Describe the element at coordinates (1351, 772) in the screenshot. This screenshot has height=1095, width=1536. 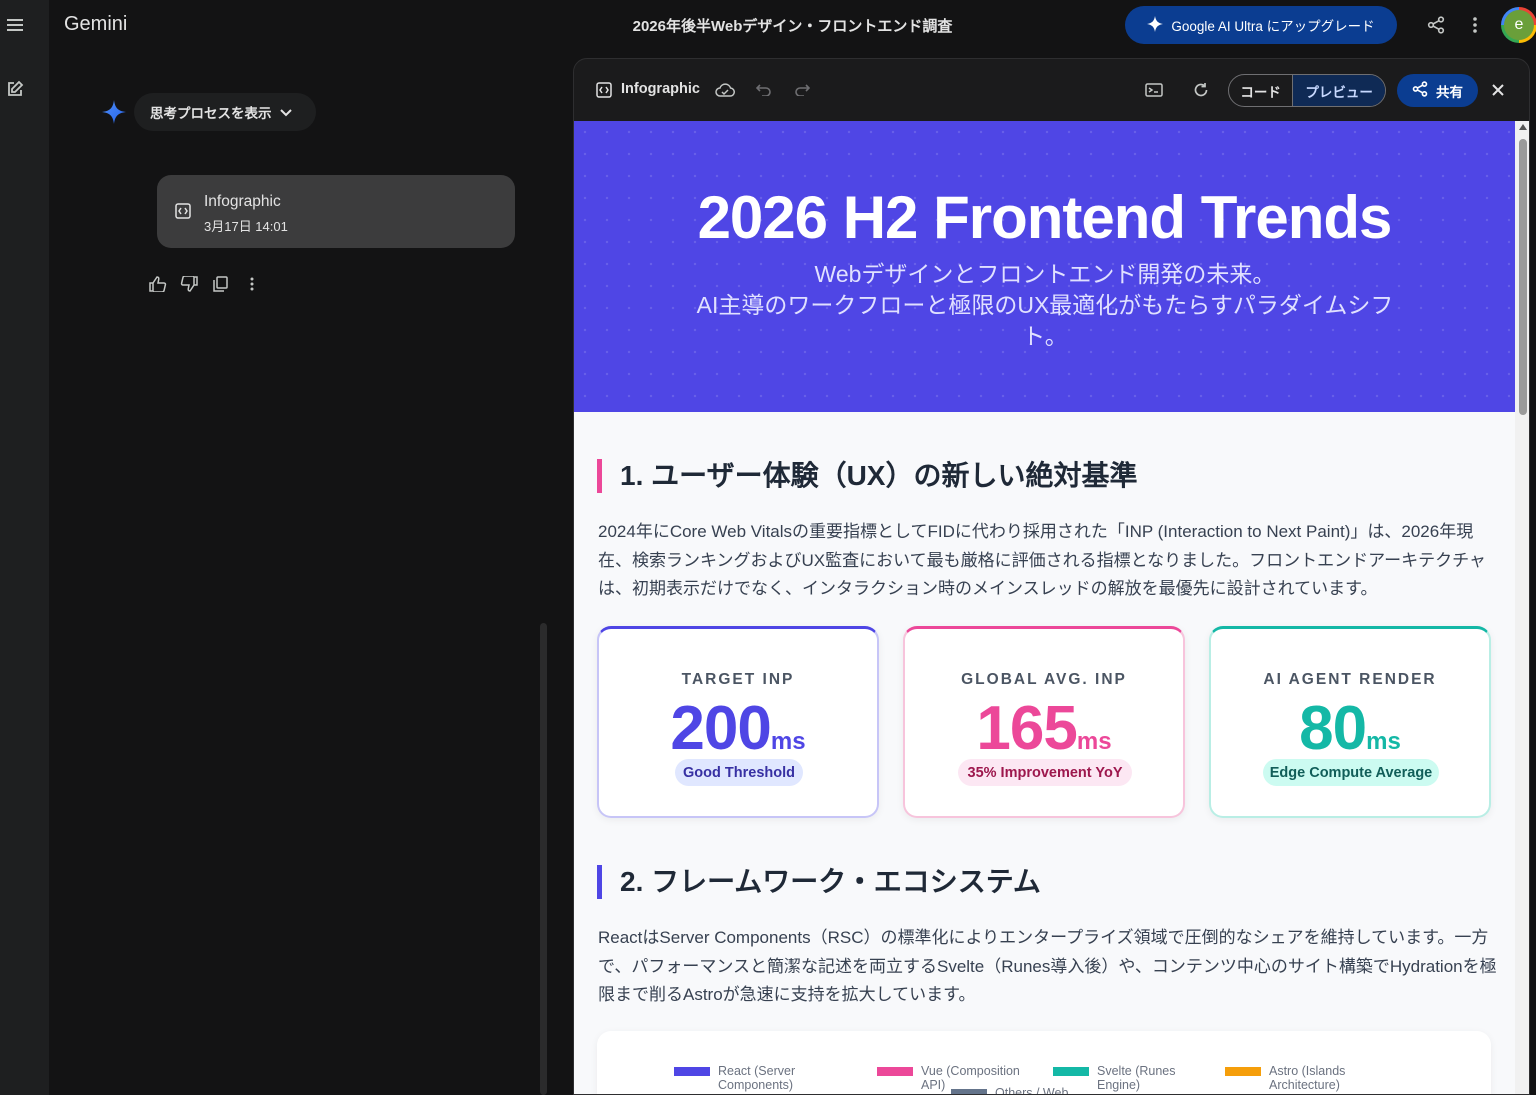
I see `stat-badge: Edge Compute Average` at that location.